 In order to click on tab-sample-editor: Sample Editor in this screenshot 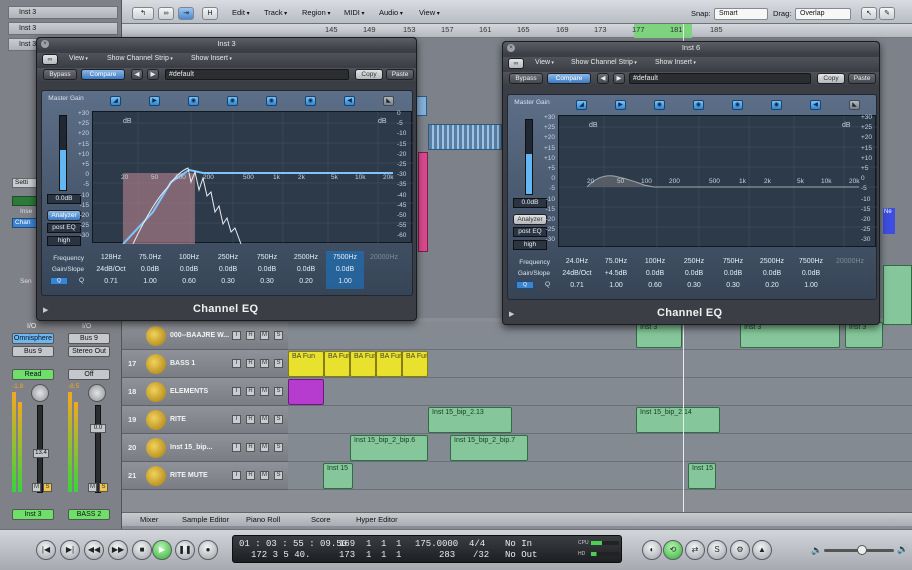, I will do `click(205, 519)`.